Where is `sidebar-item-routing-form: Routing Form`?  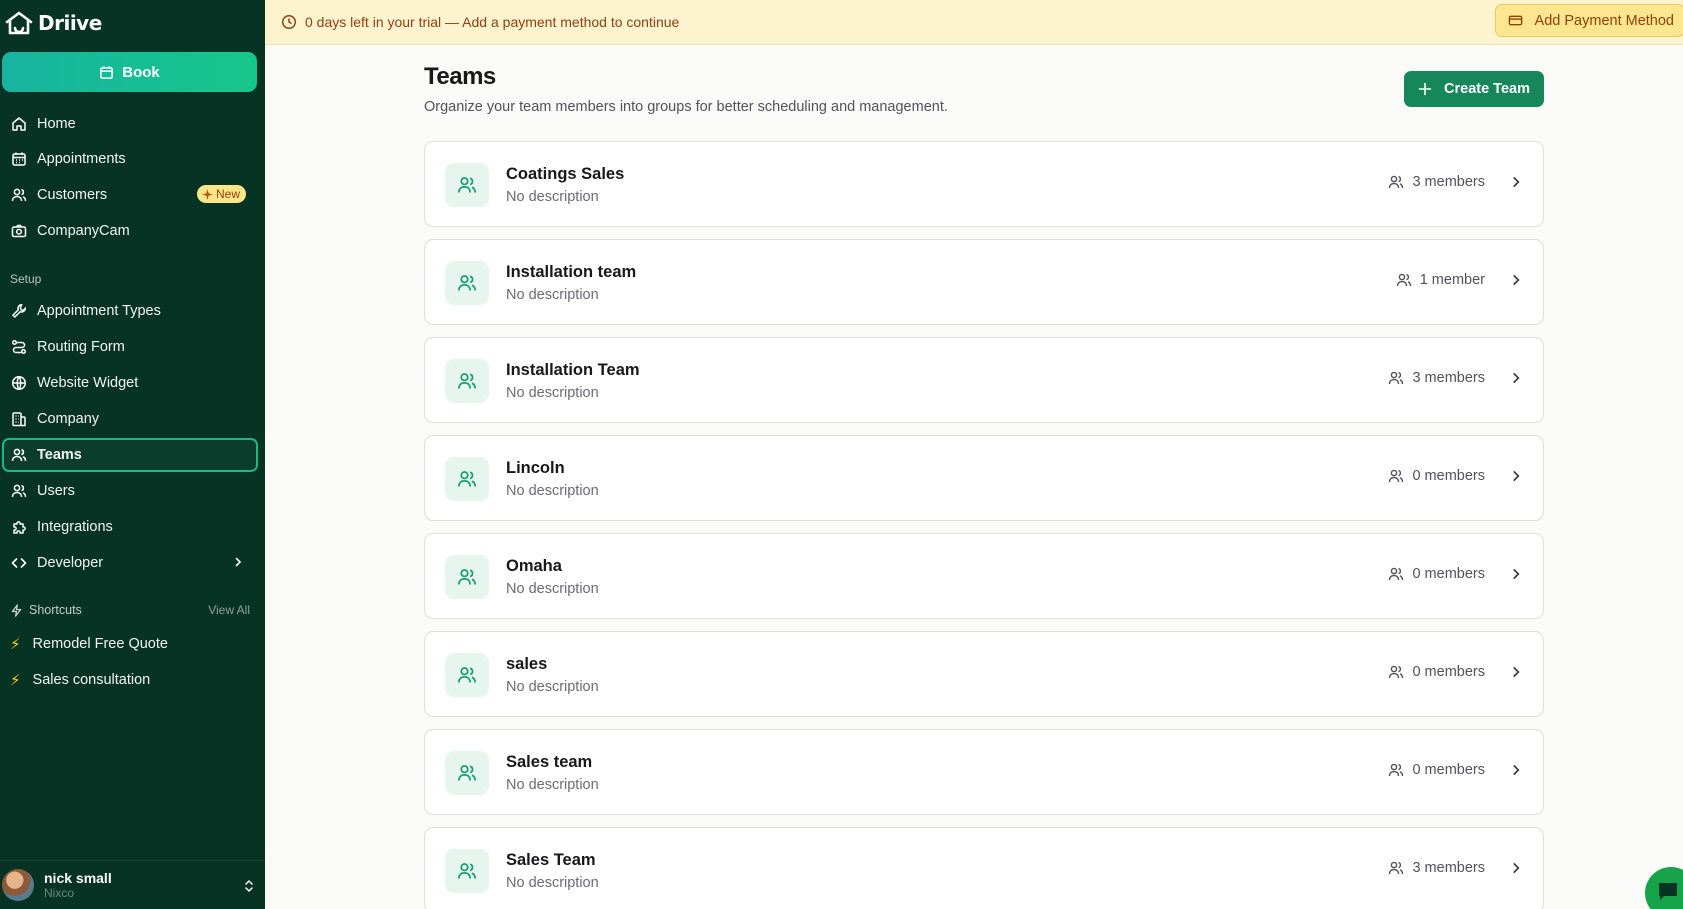 sidebar-item-routing-form: Routing Form is located at coordinates (130, 347).